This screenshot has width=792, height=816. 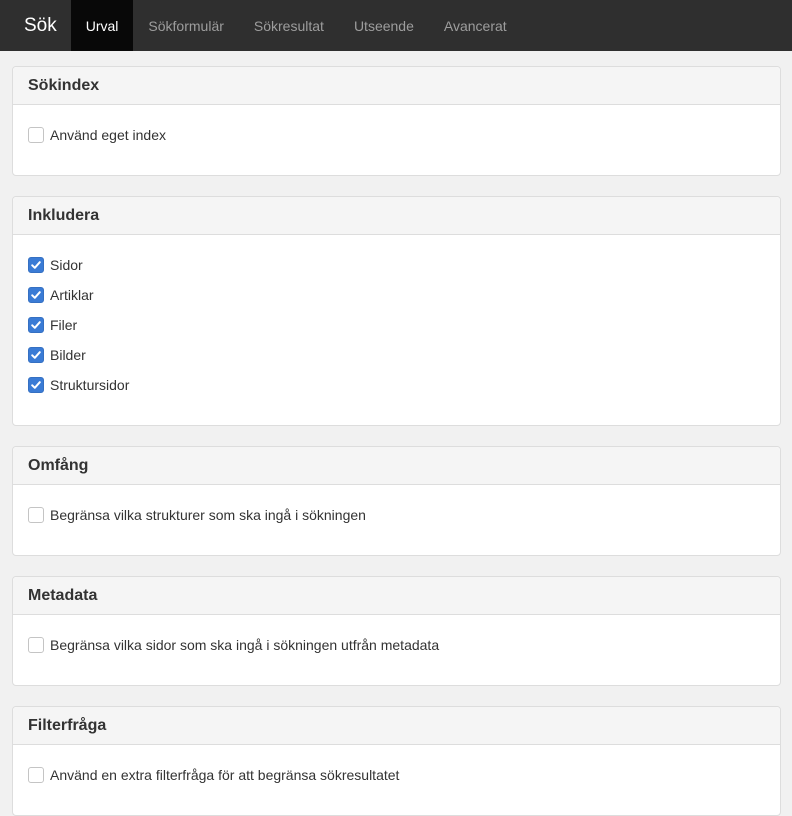 What do you see at coordinates (396, 216) in the screenshot?
I see `panel-title: Inkludera` at bounding box center [396, 216].